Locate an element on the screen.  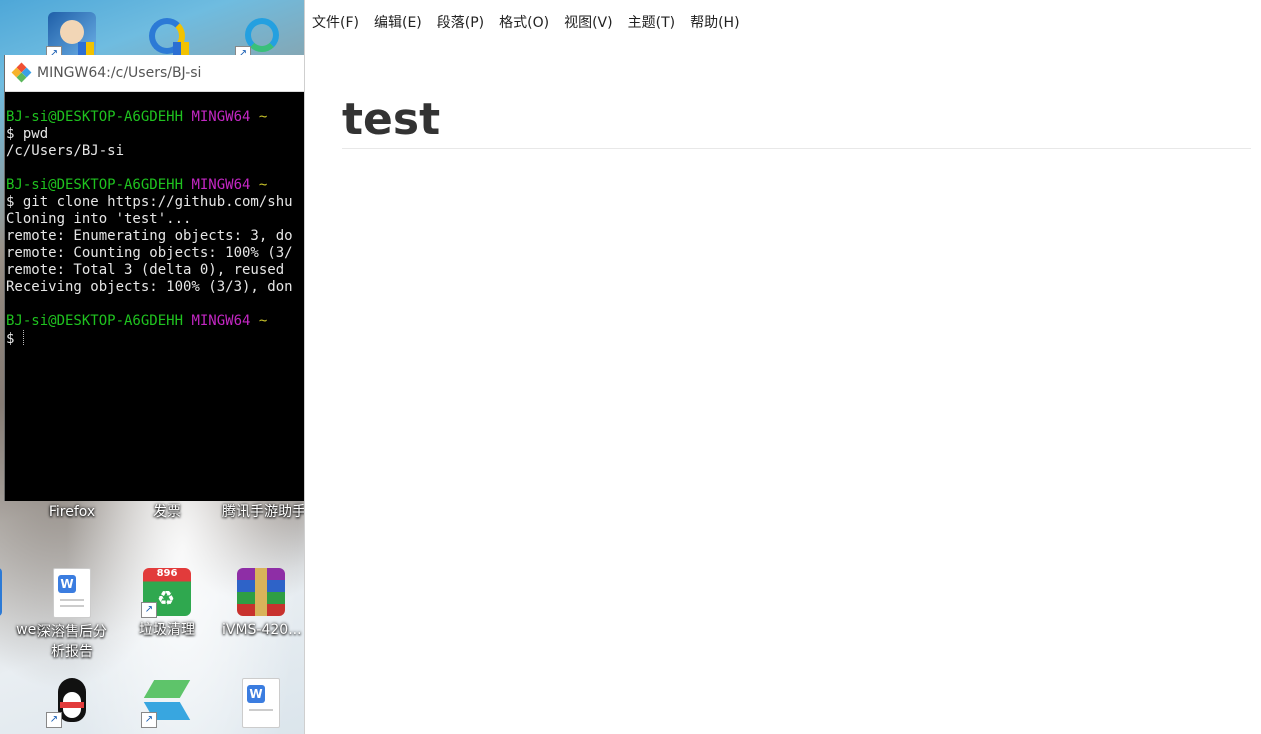
menu-edit: 编辑(E) is located at coordinates (398, 22).